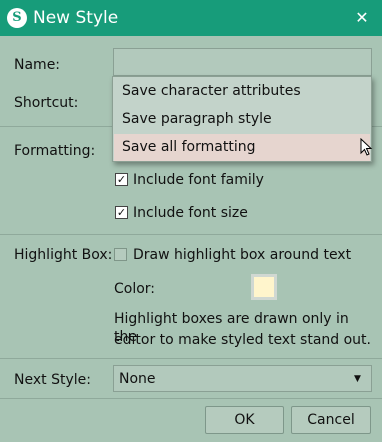 The image size is (382, 442). I want to click on window-title: New Style, so click(76, 18).